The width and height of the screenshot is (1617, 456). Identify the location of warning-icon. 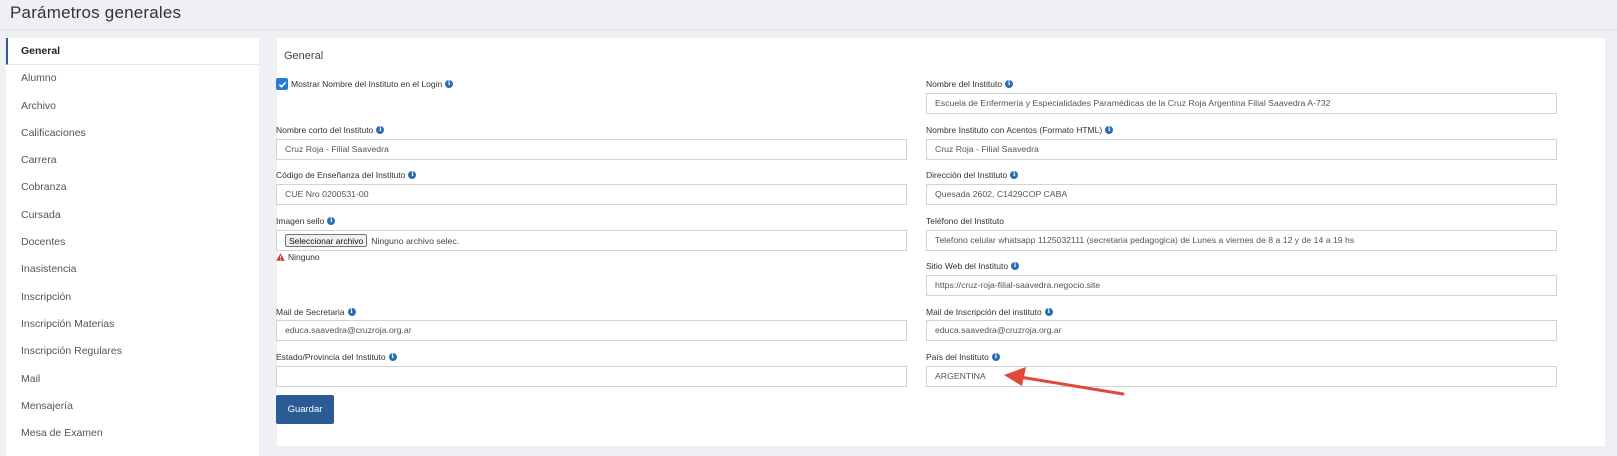
(280, 257).